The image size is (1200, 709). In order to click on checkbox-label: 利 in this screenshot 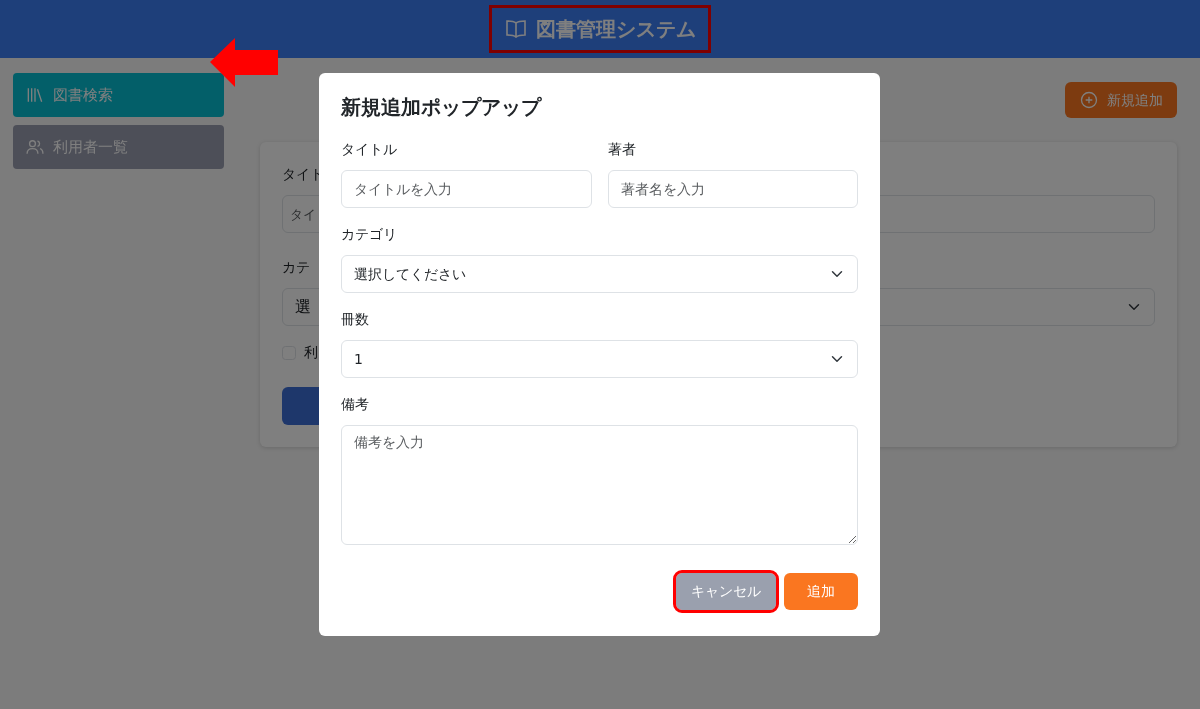, I will do `click(311, 352)`.